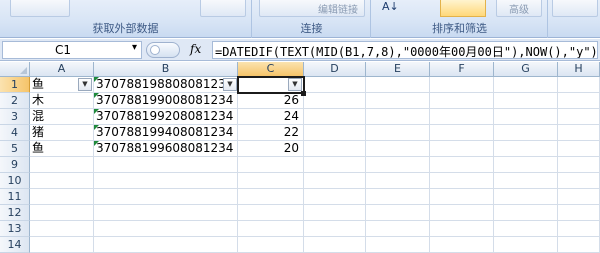 This screenshot has width=600, height=253. I want to click on row-header-12: 12, so click(15, 213).